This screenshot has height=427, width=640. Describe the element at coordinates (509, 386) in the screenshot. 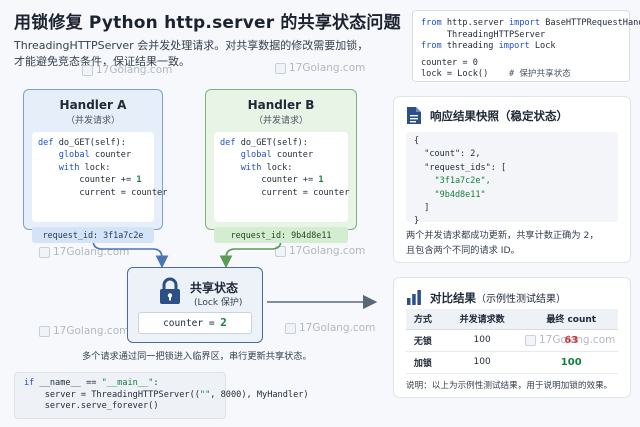

I see `comparison-note: 说明：以上为示例性测试结果，用于说明加锁的效果。` at that location.